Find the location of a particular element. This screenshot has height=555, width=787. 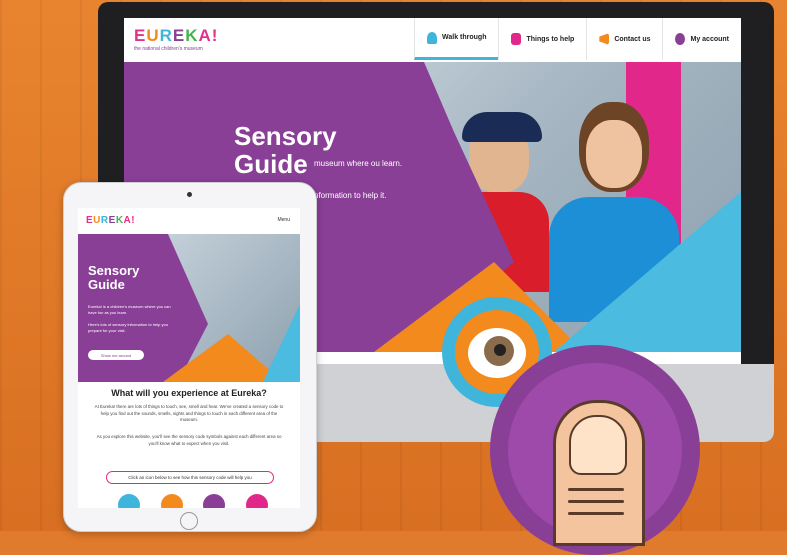

sensory-icon-pink is located at coordinates (256, 501).